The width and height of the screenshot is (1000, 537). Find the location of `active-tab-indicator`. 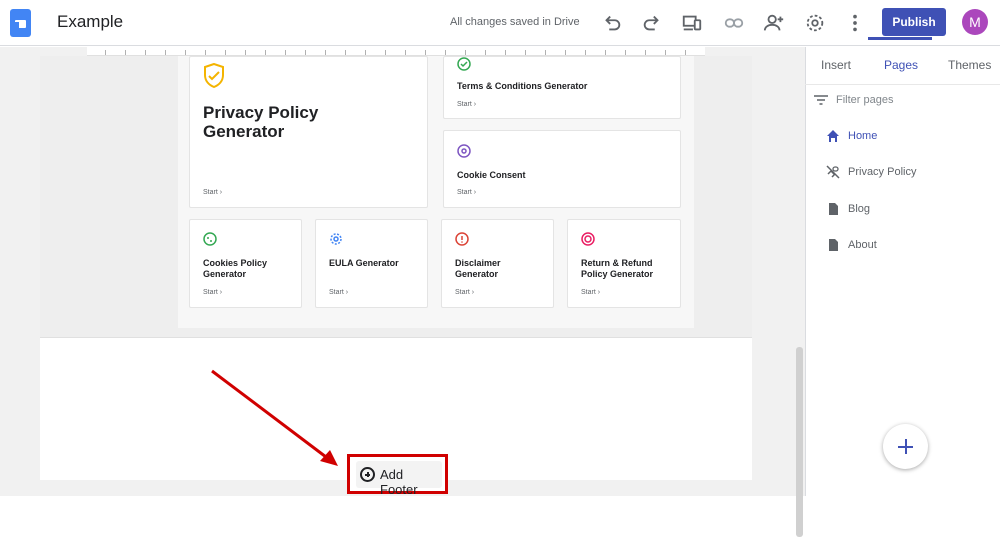

active-tab-indicator is located at coordinates (900, 38).